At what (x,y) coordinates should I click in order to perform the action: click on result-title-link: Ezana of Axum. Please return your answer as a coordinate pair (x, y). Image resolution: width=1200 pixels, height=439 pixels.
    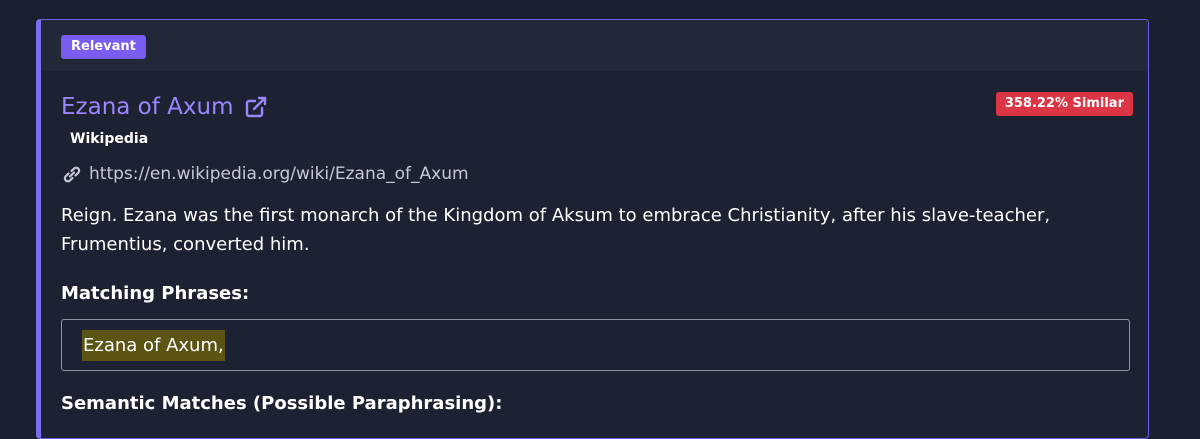
    Looking at the image, I should click on (147, 107).